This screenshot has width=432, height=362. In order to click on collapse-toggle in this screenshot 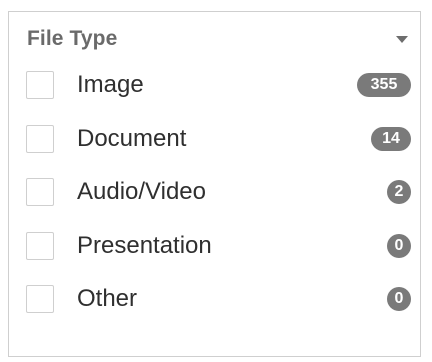, I will do `click(402, 39)`.